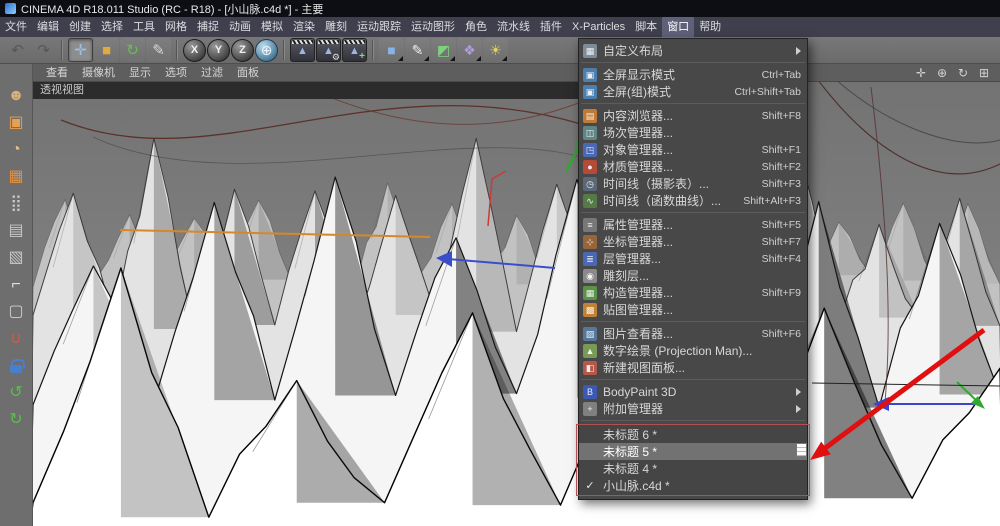 Image resolution: width=1000 pixels, height=526 pixels. What do you see at coordinates (798, 50) in the screenshot?
I see `submenu-arrow-icon` at bounding box center [798, 50].